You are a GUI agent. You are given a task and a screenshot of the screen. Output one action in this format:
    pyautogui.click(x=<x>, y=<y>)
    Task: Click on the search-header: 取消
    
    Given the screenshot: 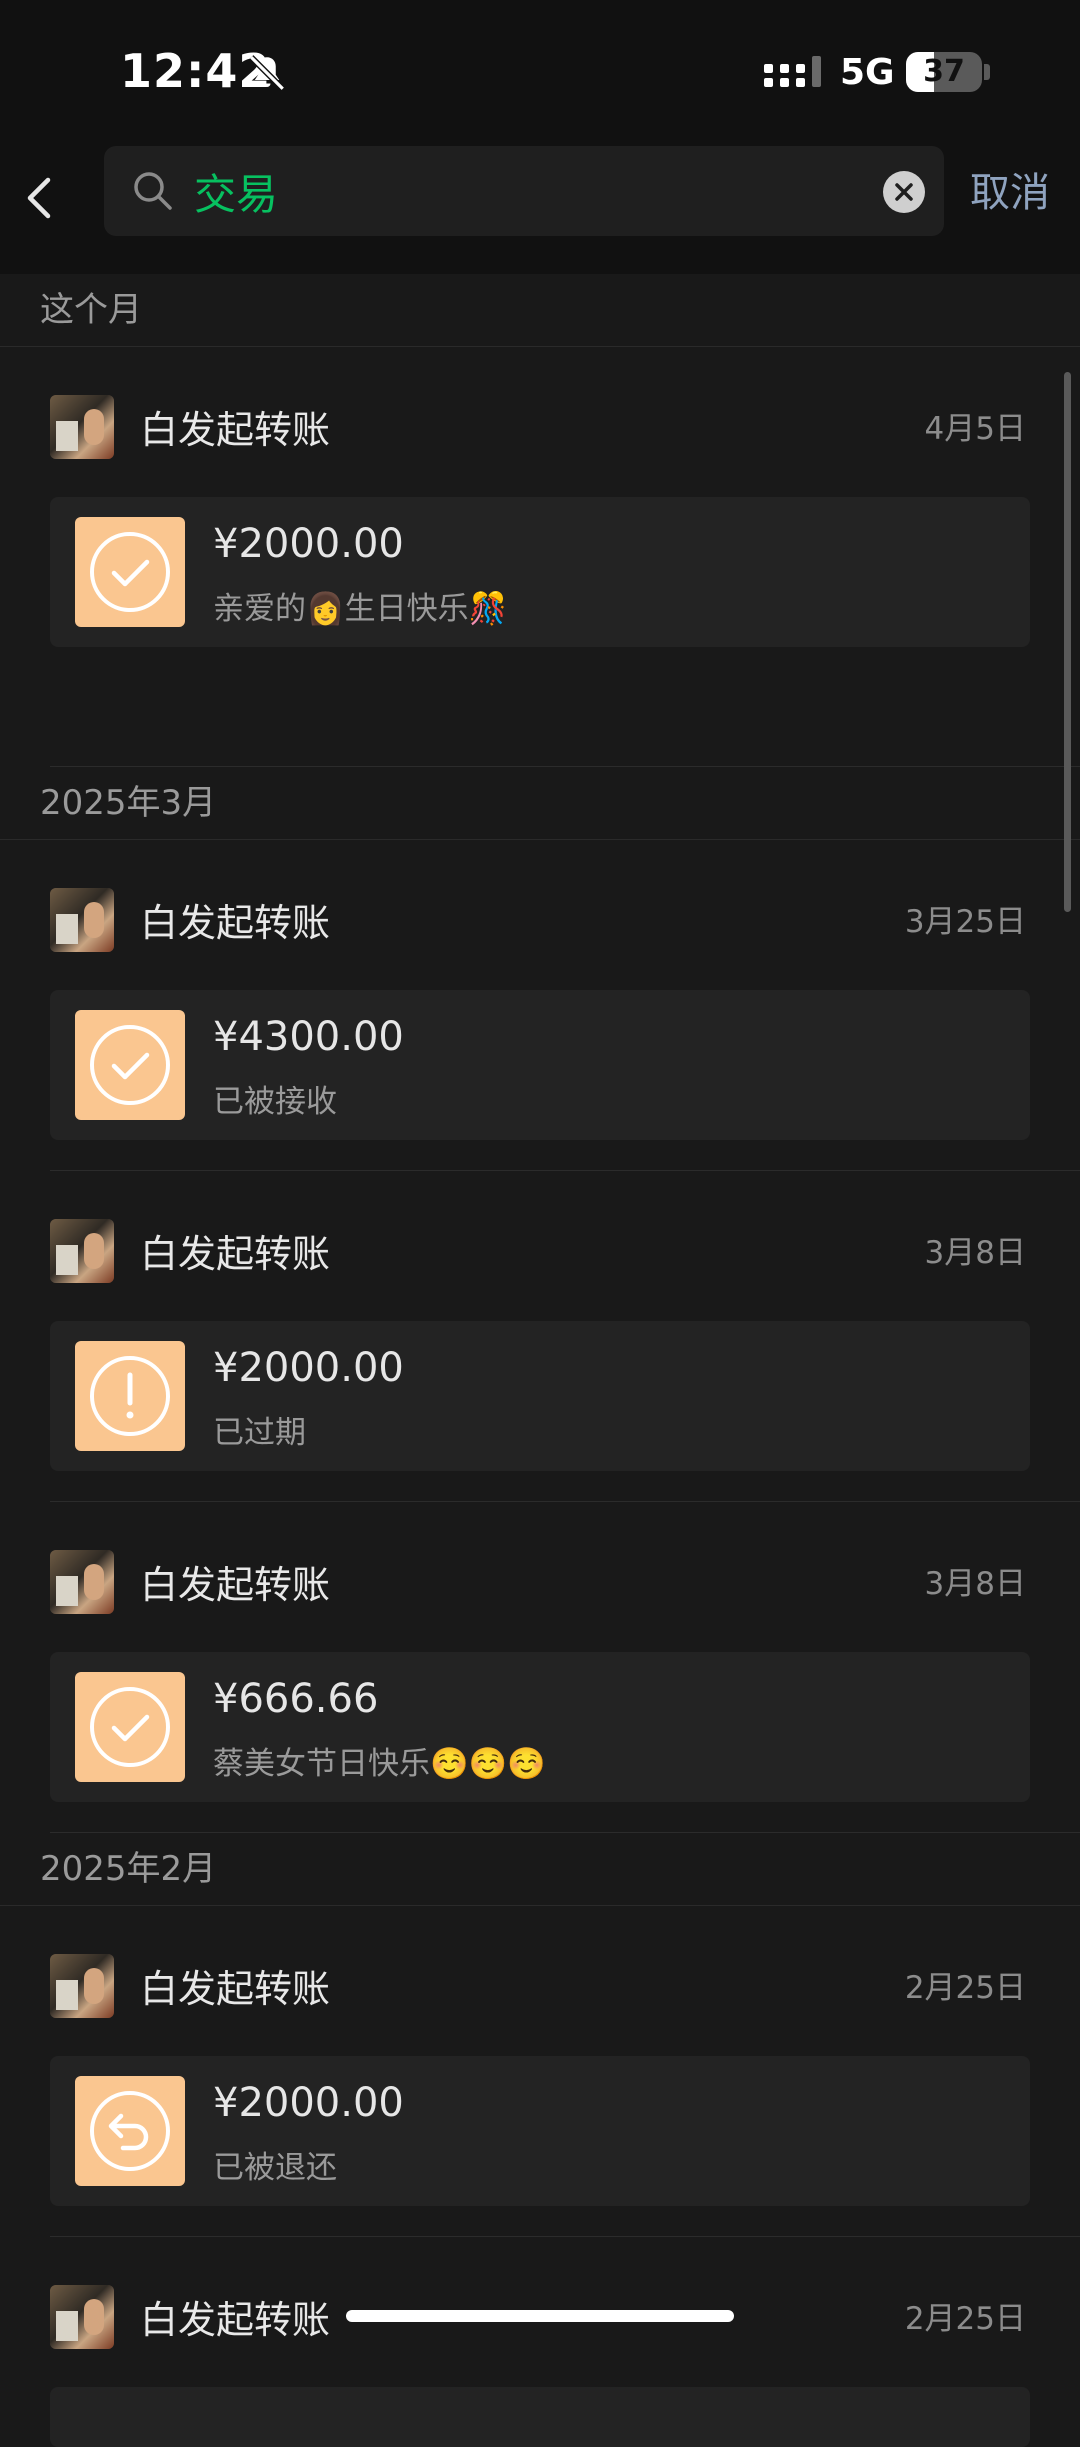 What is the action you would take?
    pyautogui.click(x=540, y=207)
    